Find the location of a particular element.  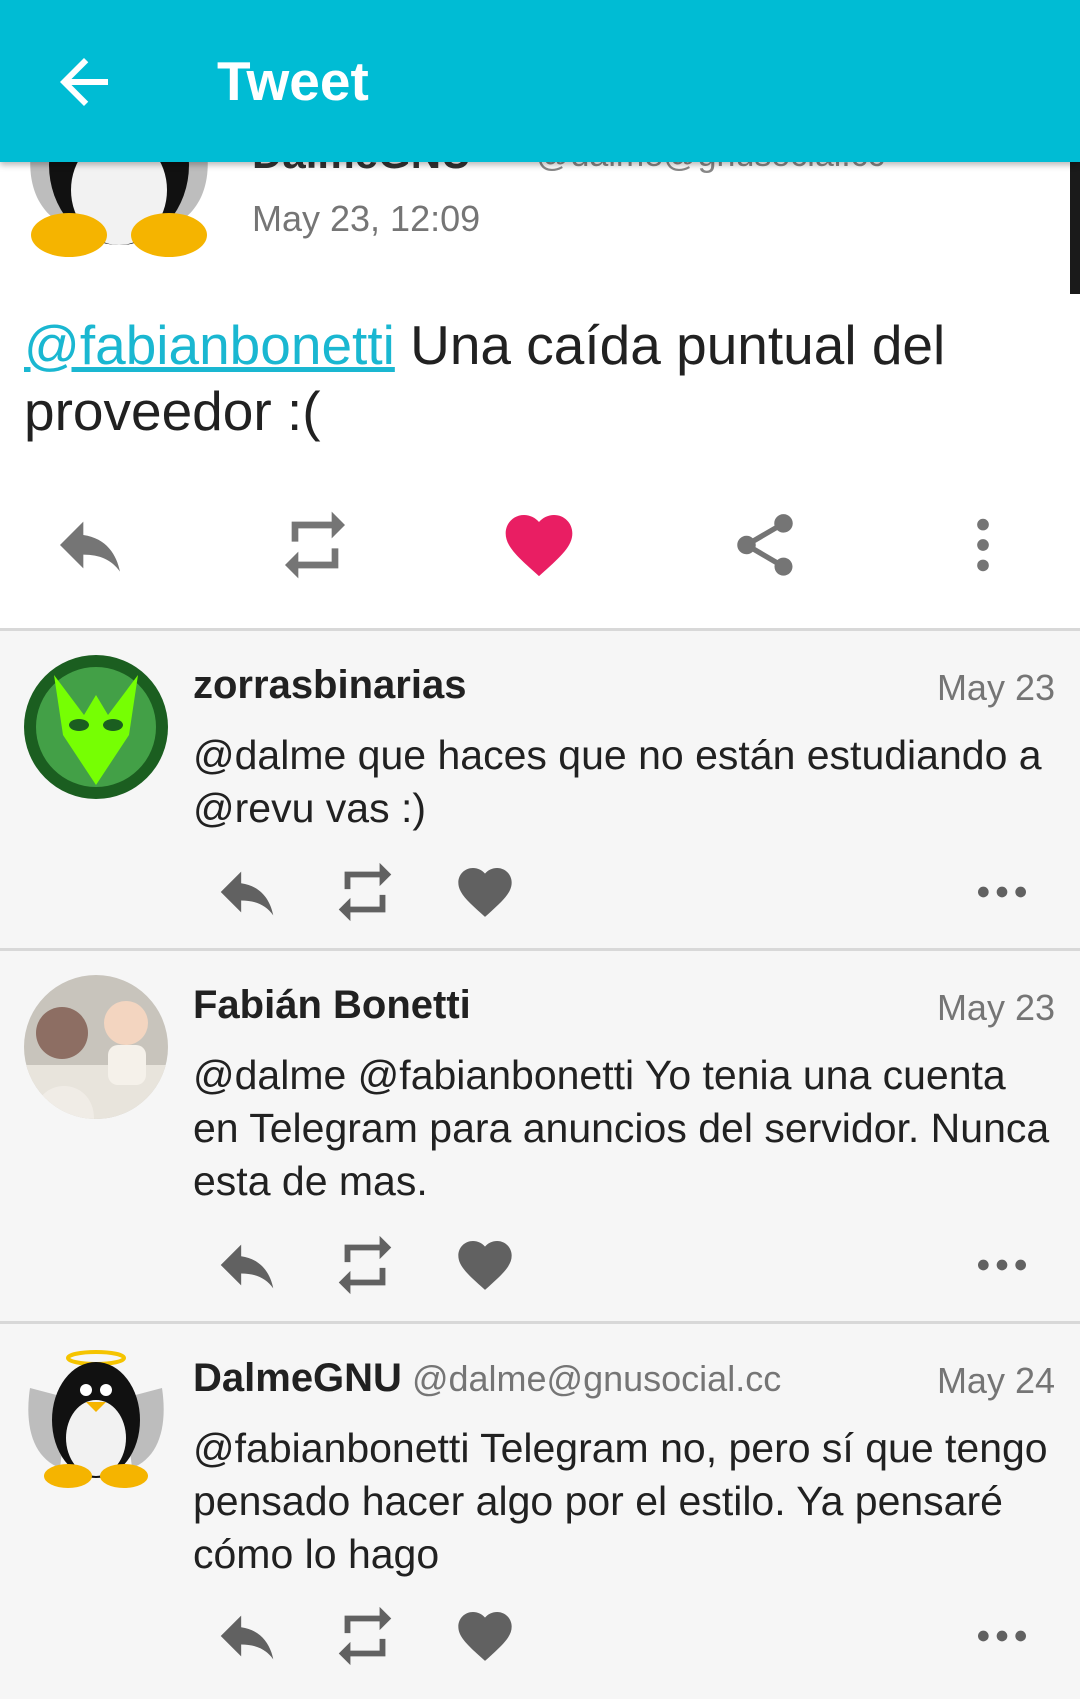

reply-author-name: DalmeGNU @dalme@gnusocial.cc is located at coordinates (487, 1378).